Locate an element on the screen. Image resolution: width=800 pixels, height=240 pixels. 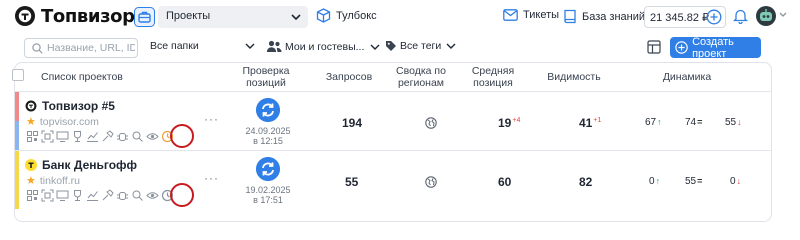
check-time-value: в 12:15 is located at coordinates (268, 141).